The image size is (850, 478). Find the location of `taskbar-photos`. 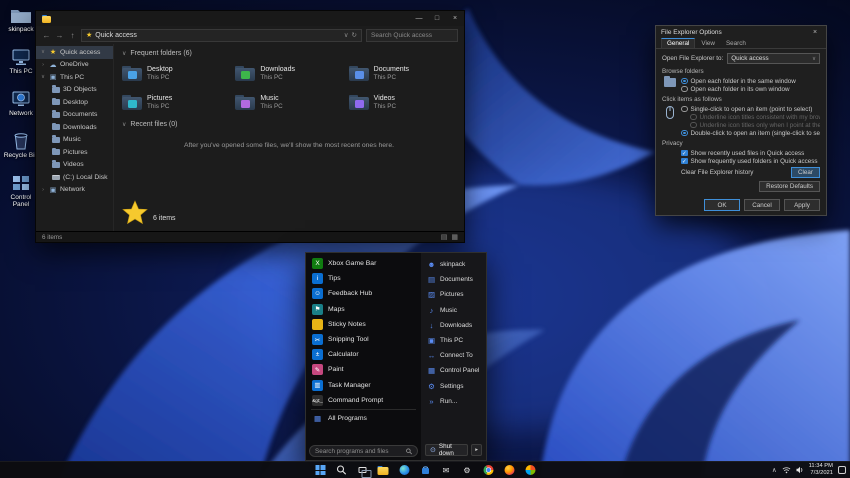

taskbar-photos is located at coordinates (530, 470).